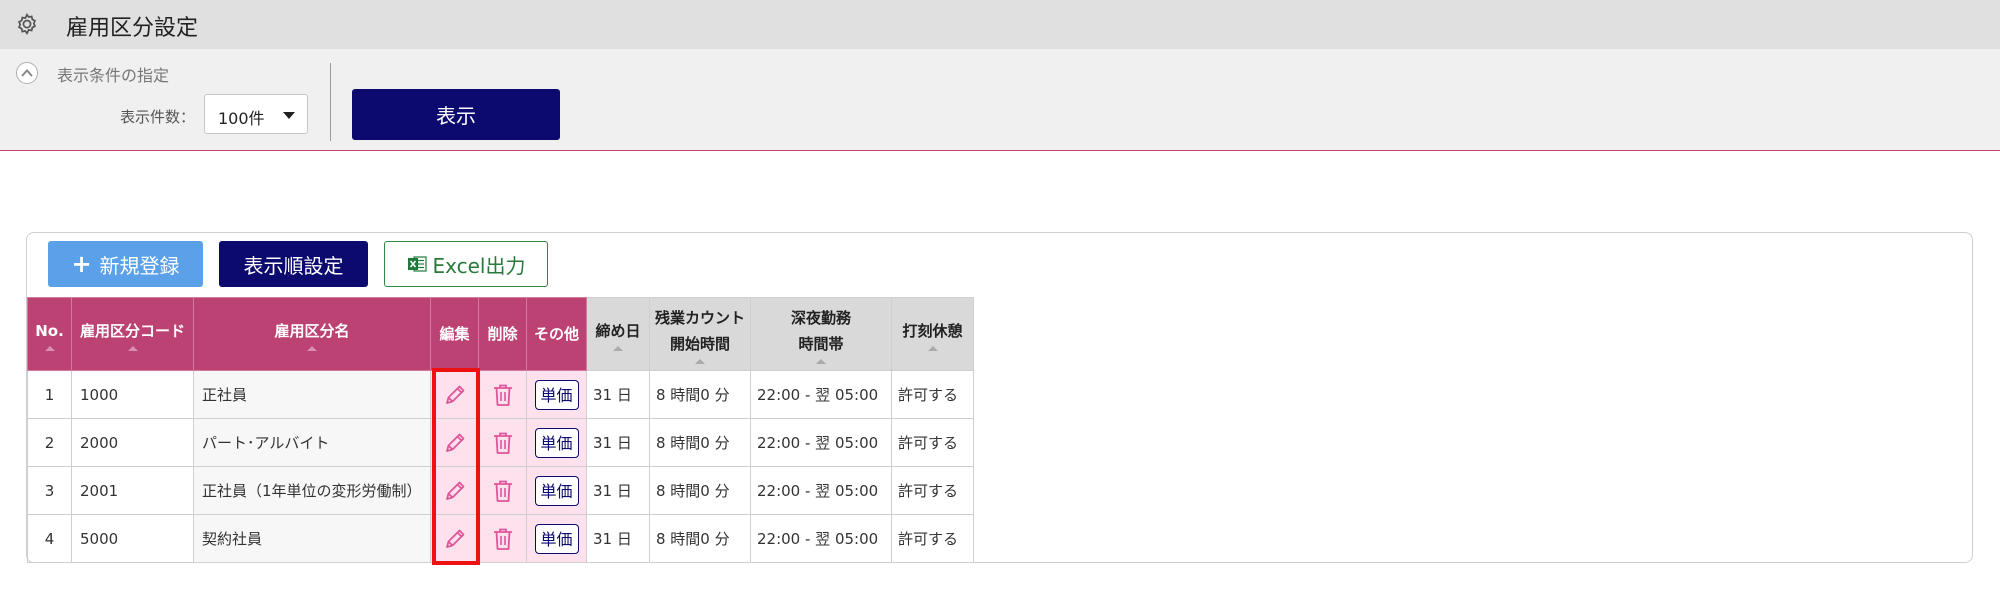  I want to click on row-name: 正社員, so click(312, 394).